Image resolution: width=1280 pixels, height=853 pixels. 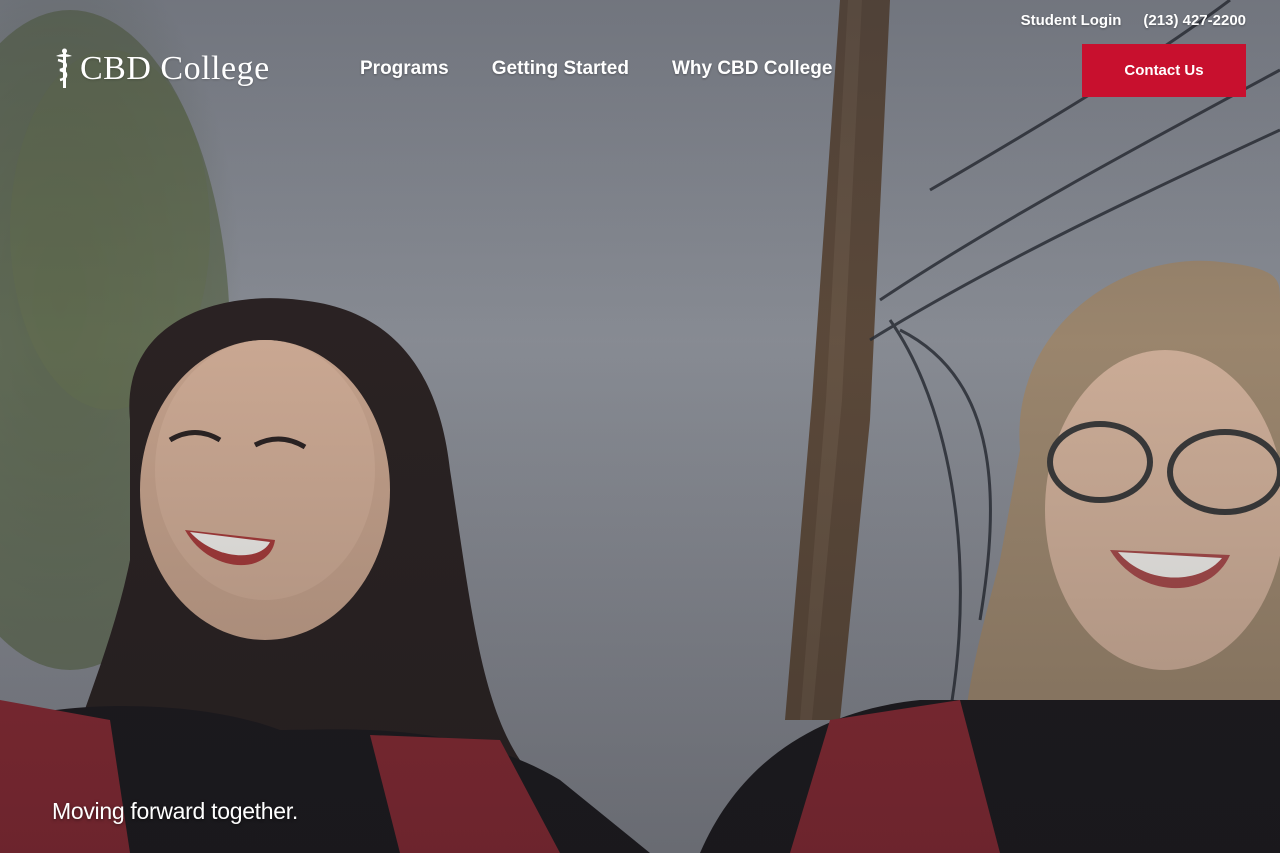 I want to click on hero-tagline: Moving forward together., so click(x=175, y=811).